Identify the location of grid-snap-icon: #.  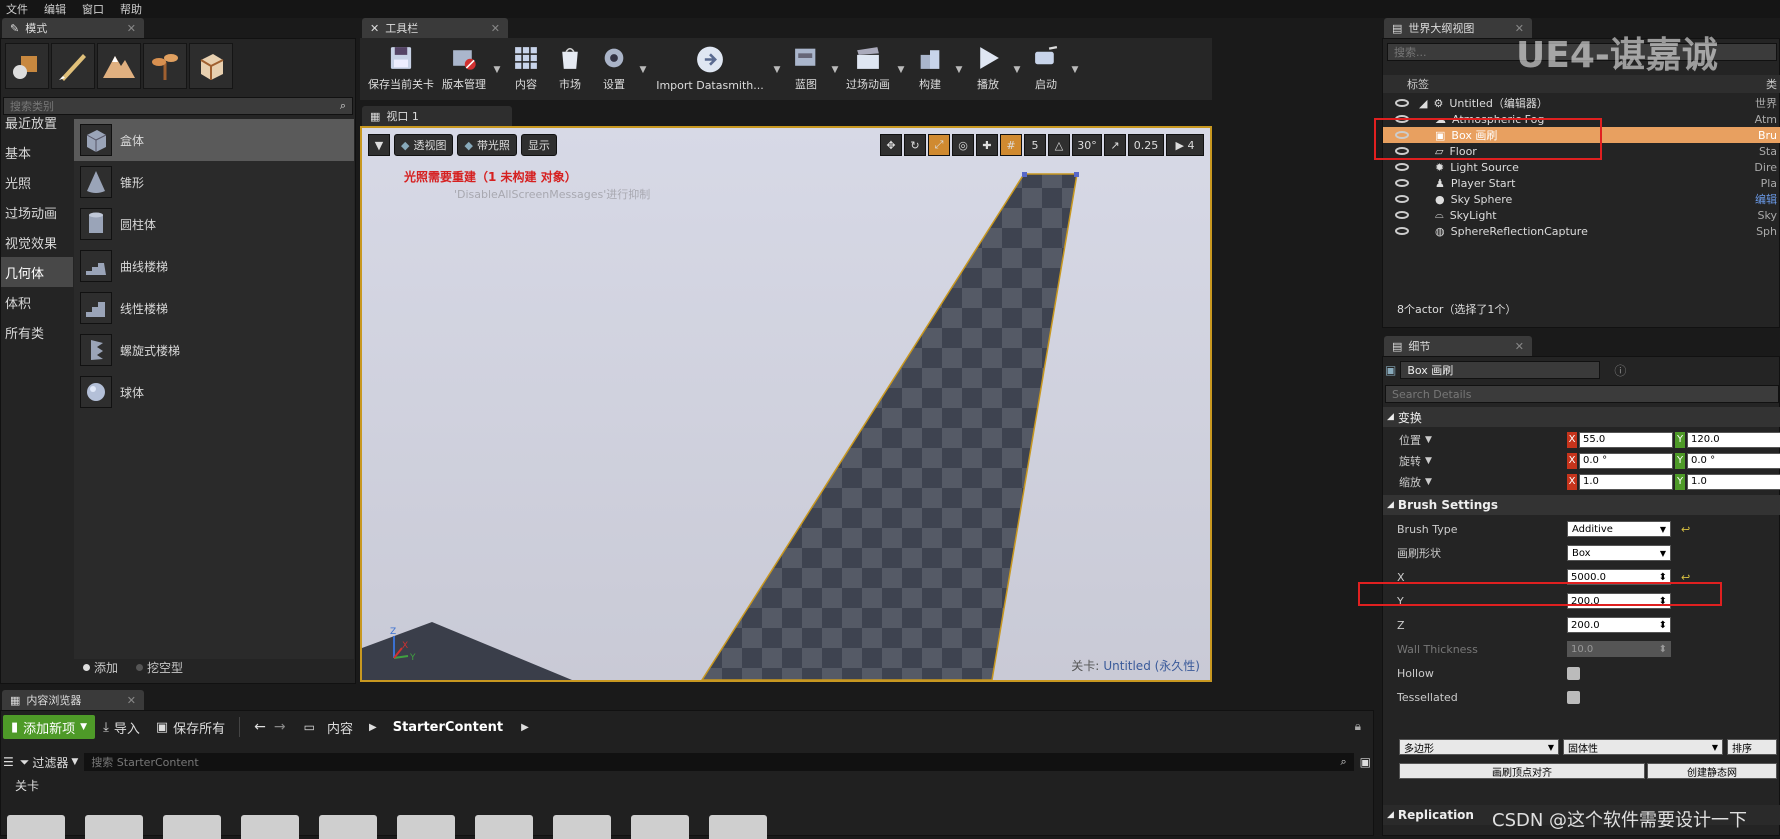
(1011, 145).